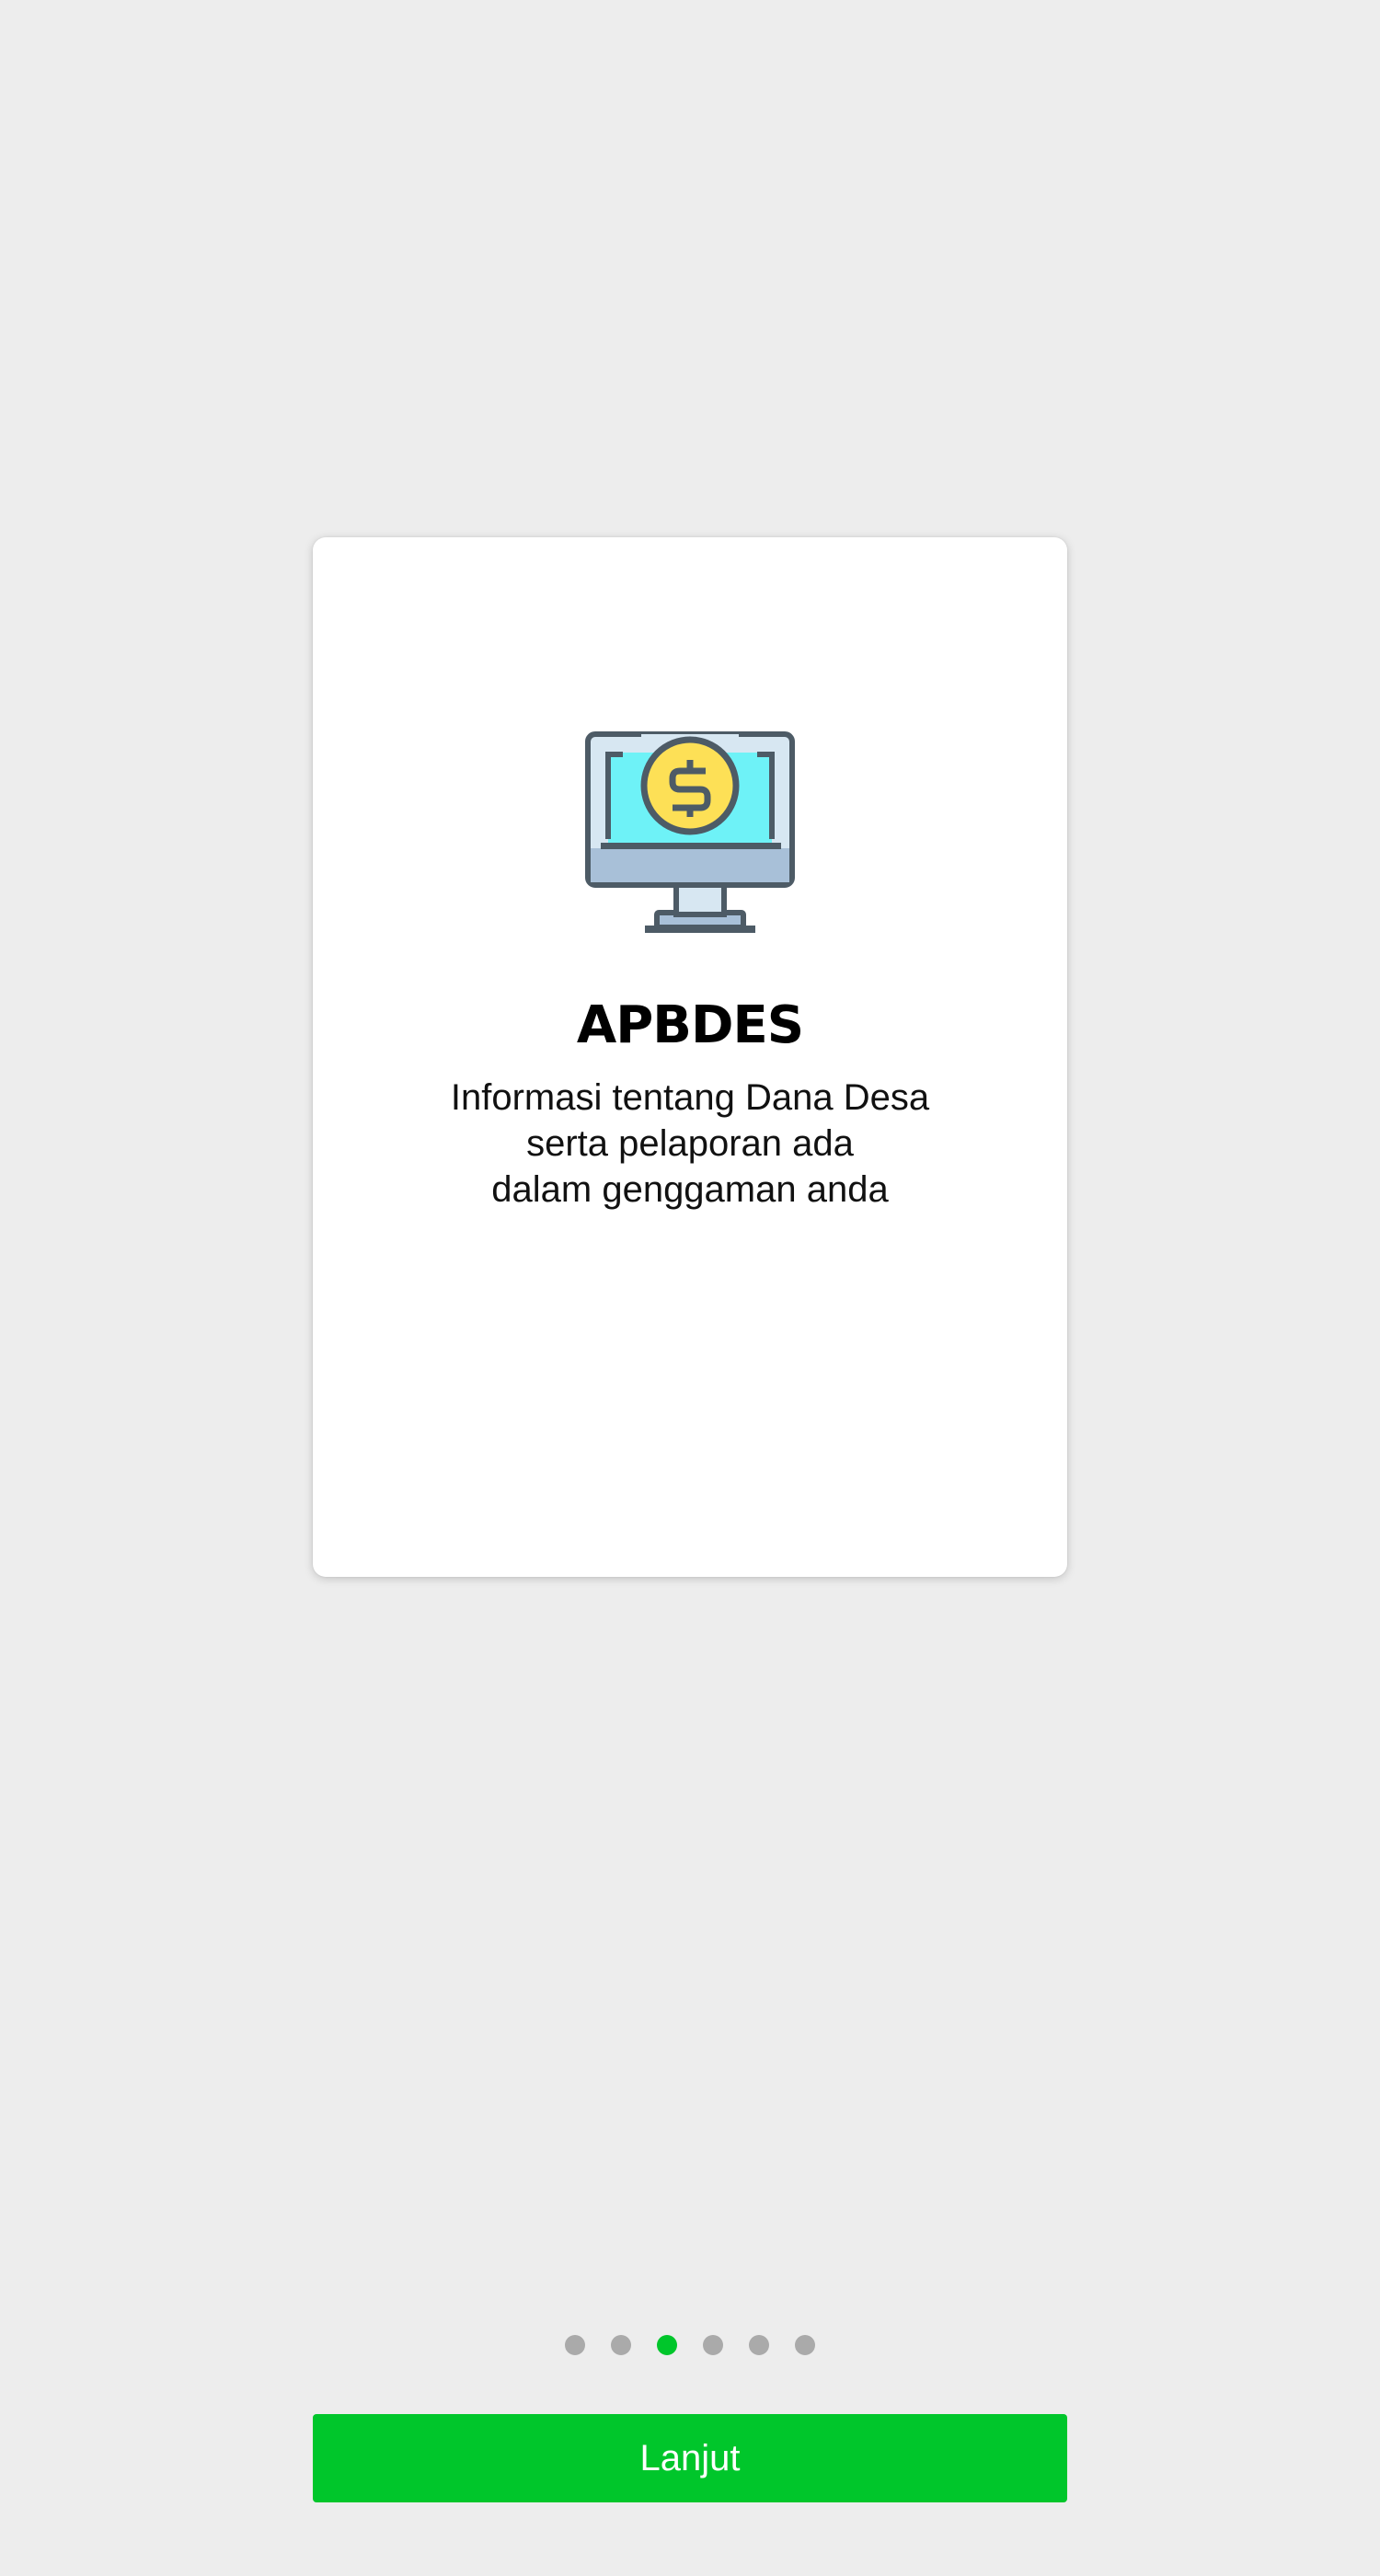 This screenshot has height=2576, width=1380. Describe the element at coordinates (690, 836) in the screenshot. I see `monitor-dollar-icon` at that location.